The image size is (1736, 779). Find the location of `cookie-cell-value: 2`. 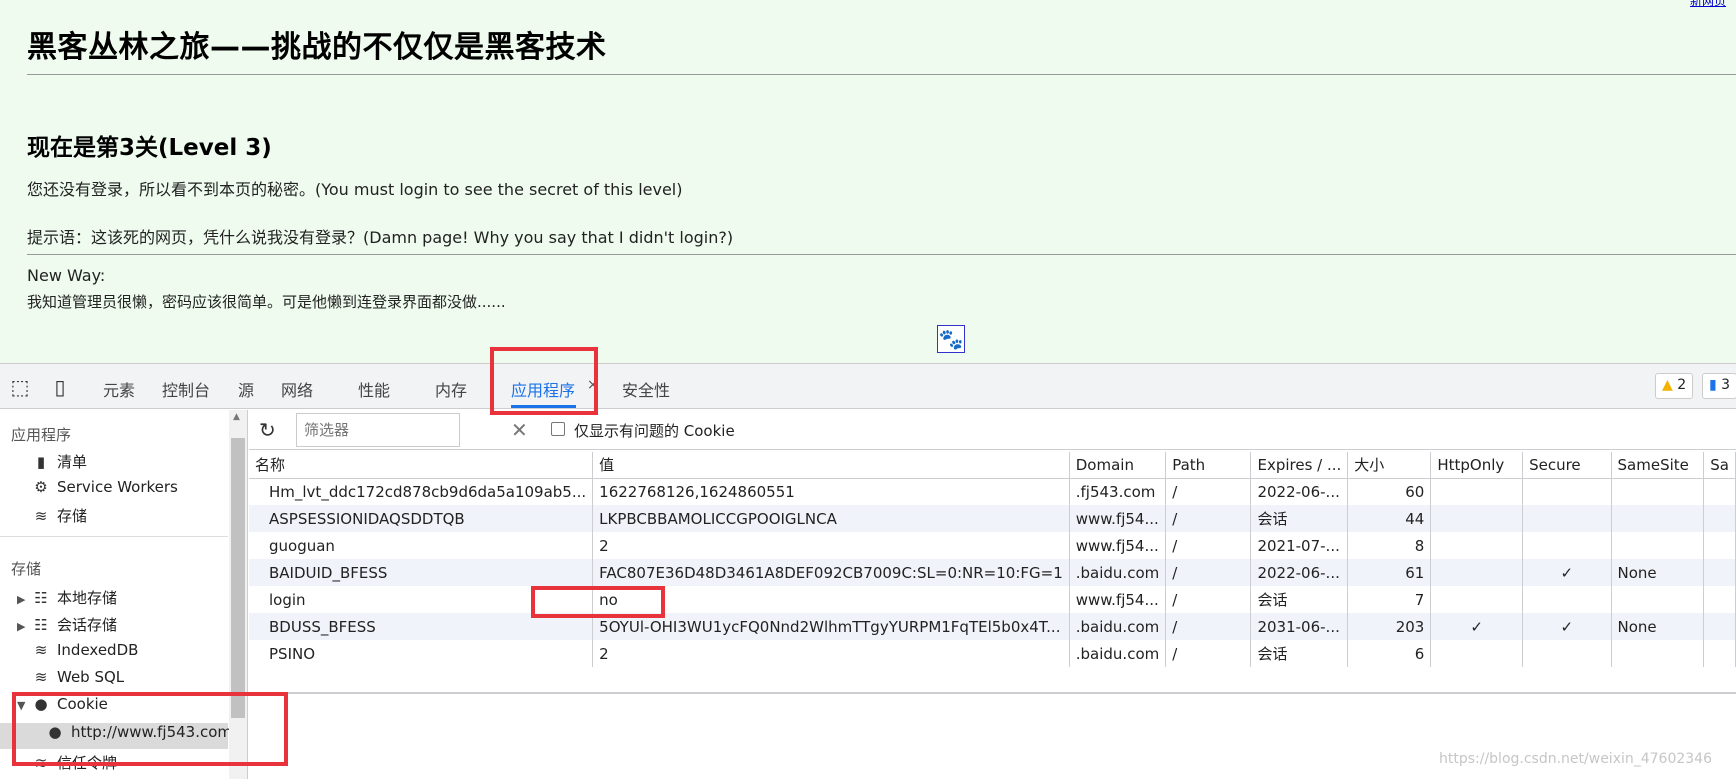

cookie-cell-value: 2 is located at coordinates (831, 653).